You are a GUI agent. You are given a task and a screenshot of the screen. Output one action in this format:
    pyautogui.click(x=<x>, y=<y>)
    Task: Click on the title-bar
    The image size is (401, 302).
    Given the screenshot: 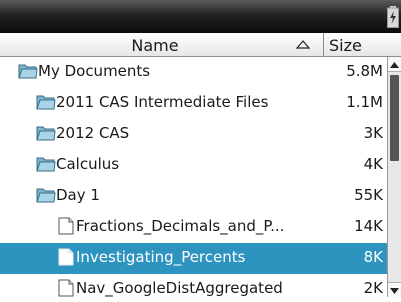 What is the action you would take?
    pyautogui.click(x=200, y=16)
    